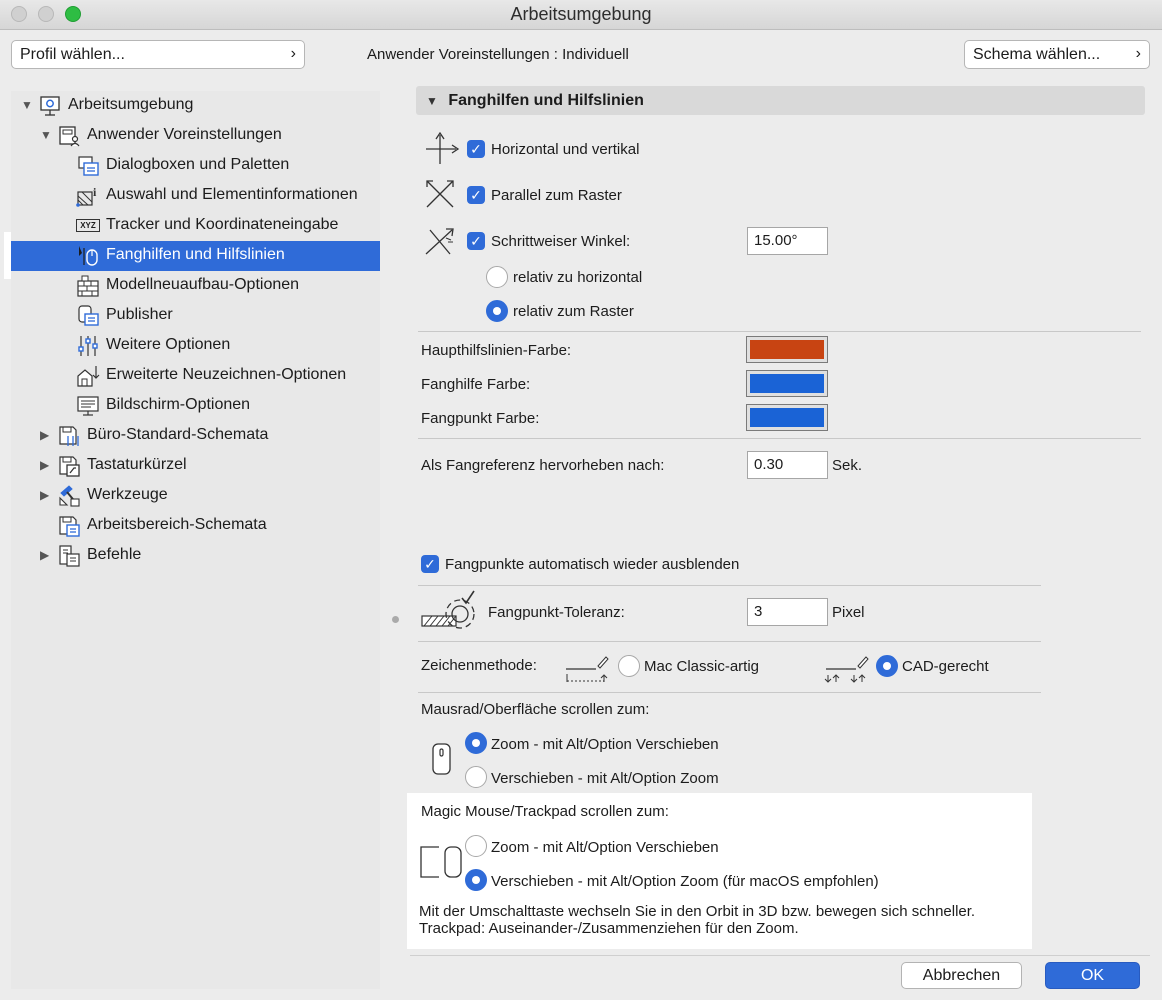 This screenshot has height=1000, width=1162. I want to click on tree-item-neuzeichnen: Erweiterte Neuzeichnen-Optionen, so click(195, 376).